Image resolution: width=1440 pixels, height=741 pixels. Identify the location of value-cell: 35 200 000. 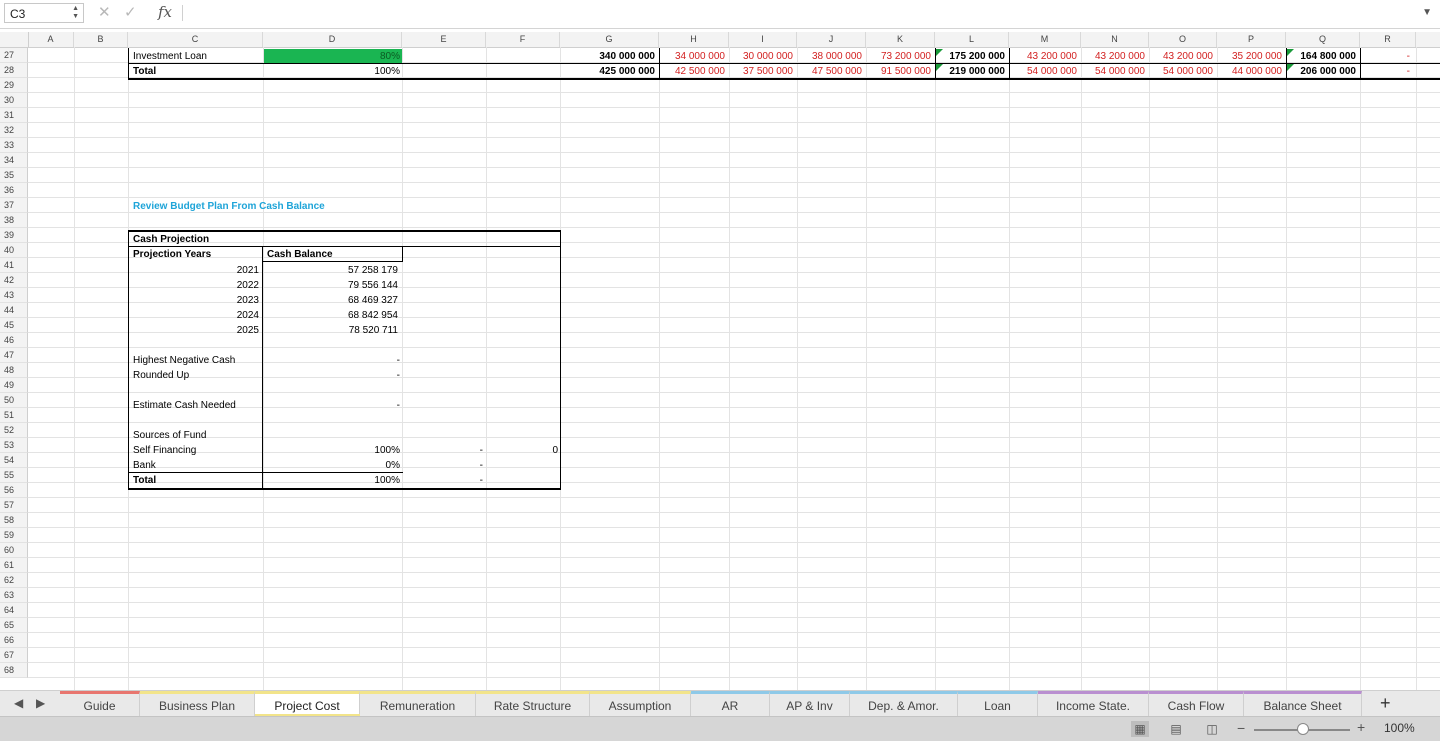
(1250, 56).